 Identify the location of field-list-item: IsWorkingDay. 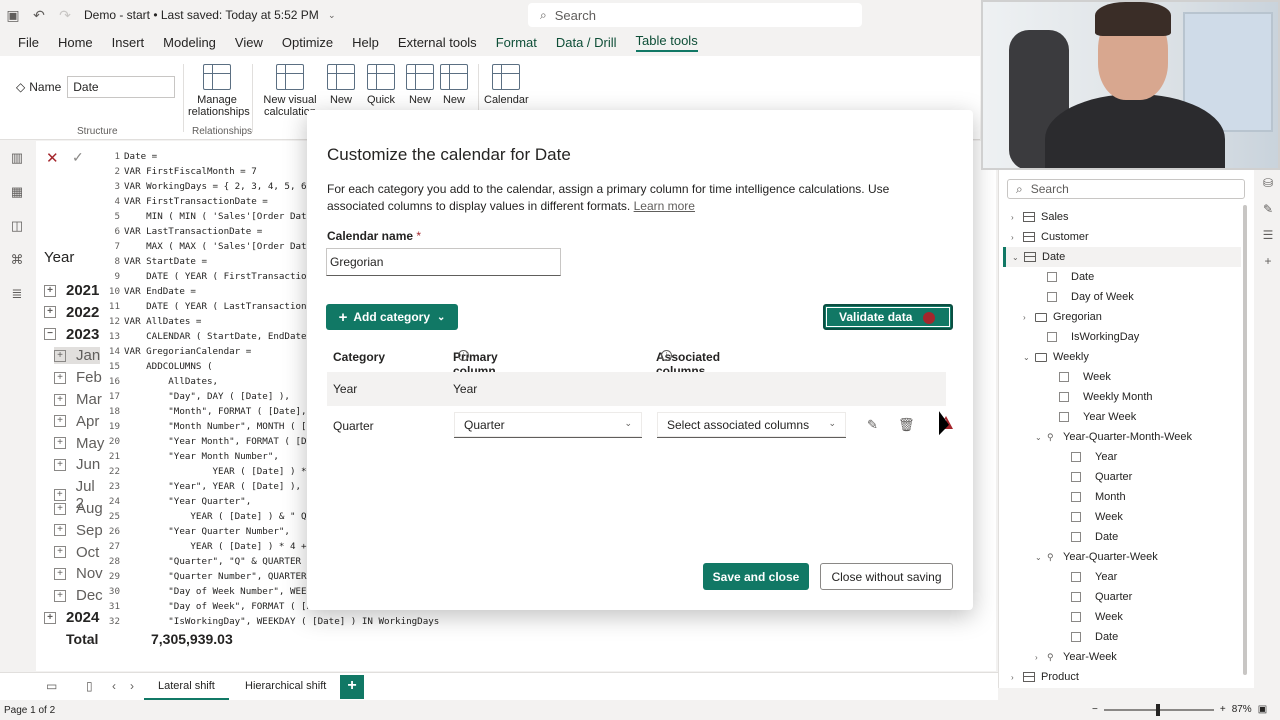
(1138, 337).